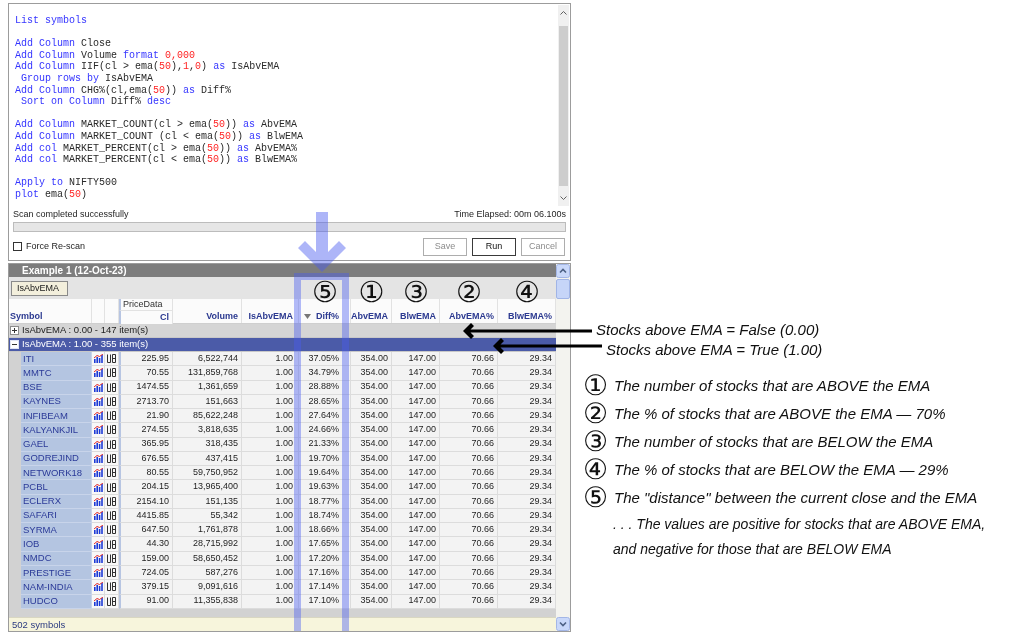  I want to click on collapse-icon, so click(14, 344).